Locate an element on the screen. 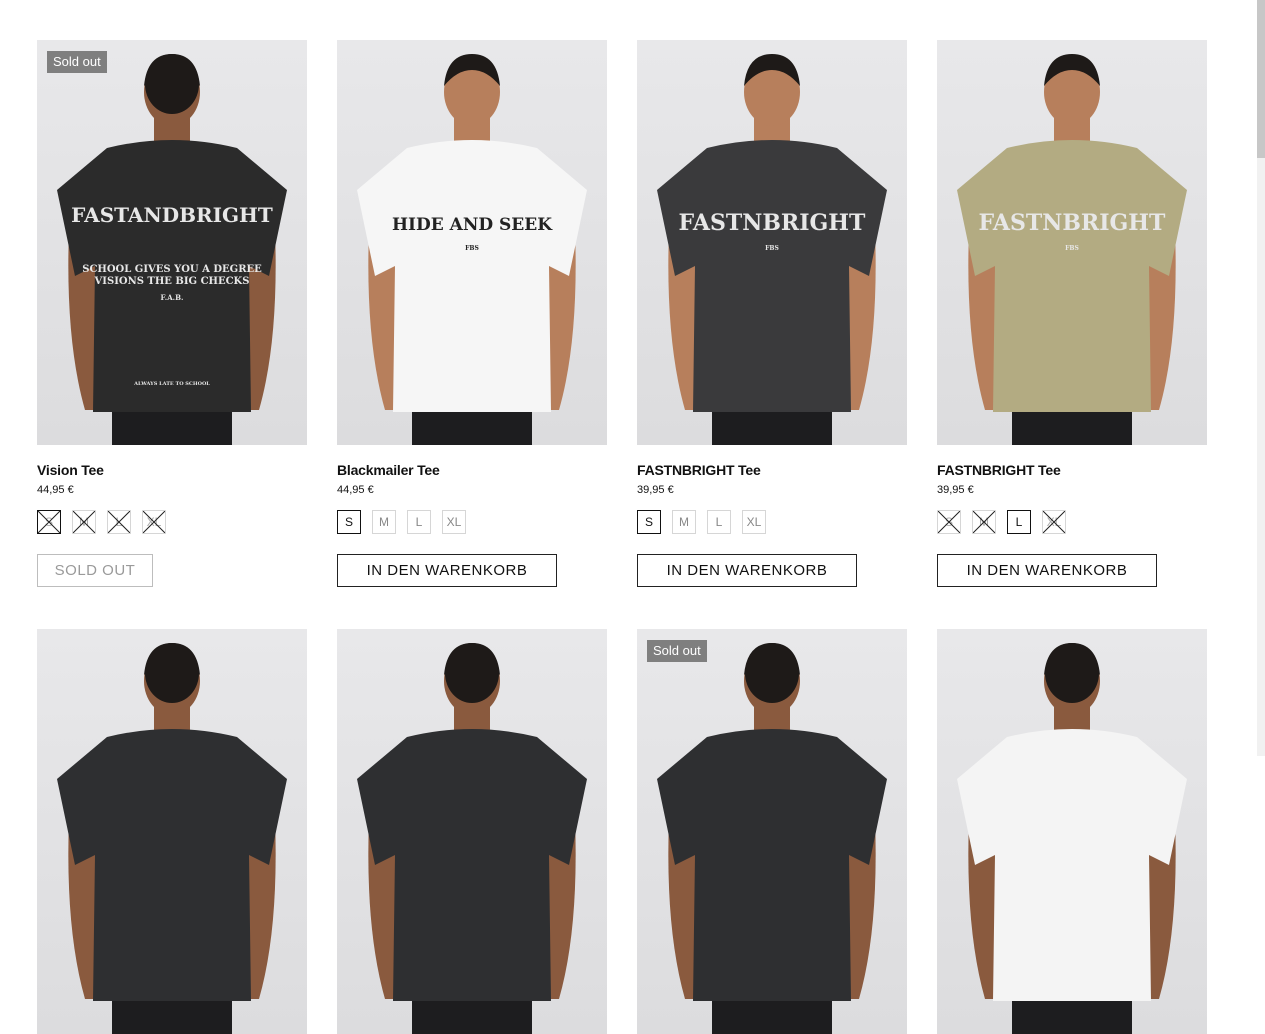  tshirt-print-text: FASTANDBRIGHT is located at coordinates (172, 215).